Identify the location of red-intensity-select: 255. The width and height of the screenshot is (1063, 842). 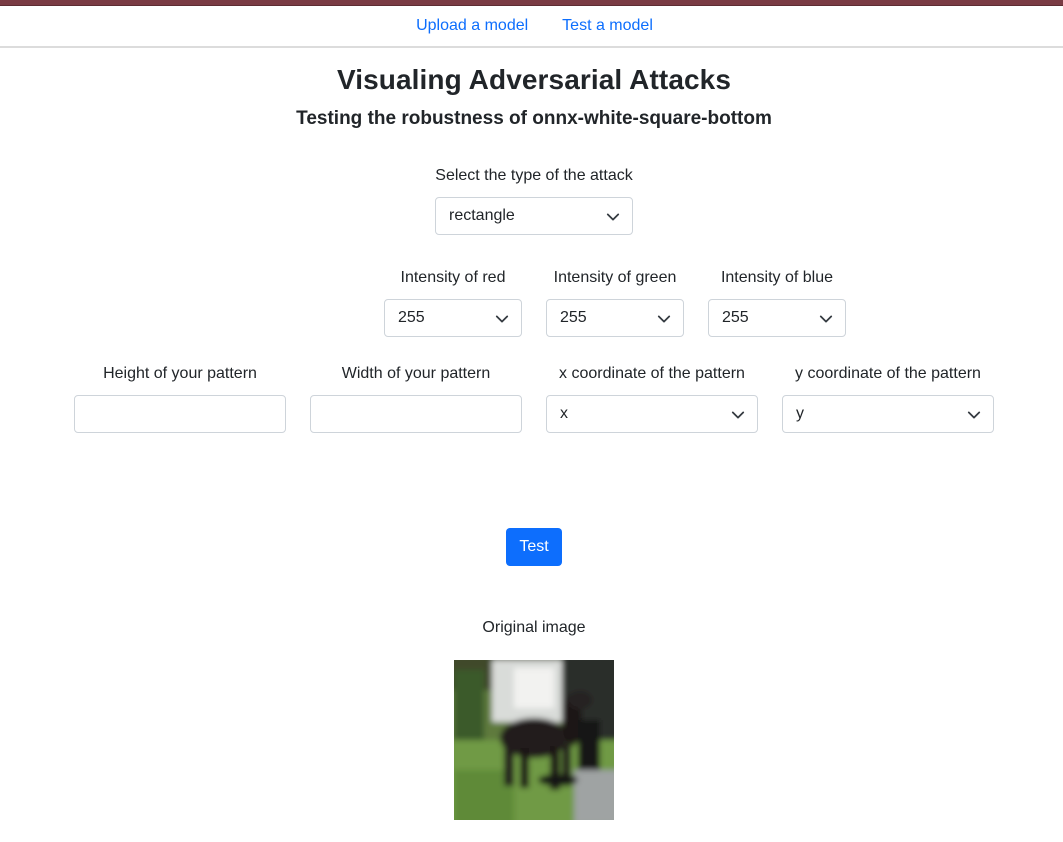
(453, 318).